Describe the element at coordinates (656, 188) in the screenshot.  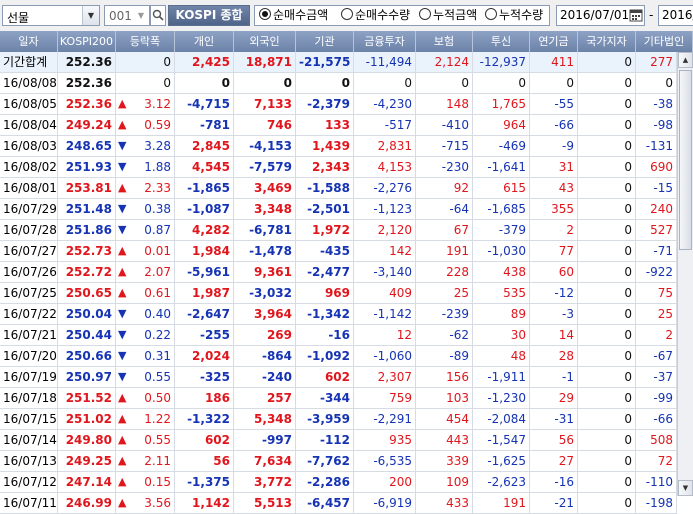
I see `other-corp-cell: -15` at that location.